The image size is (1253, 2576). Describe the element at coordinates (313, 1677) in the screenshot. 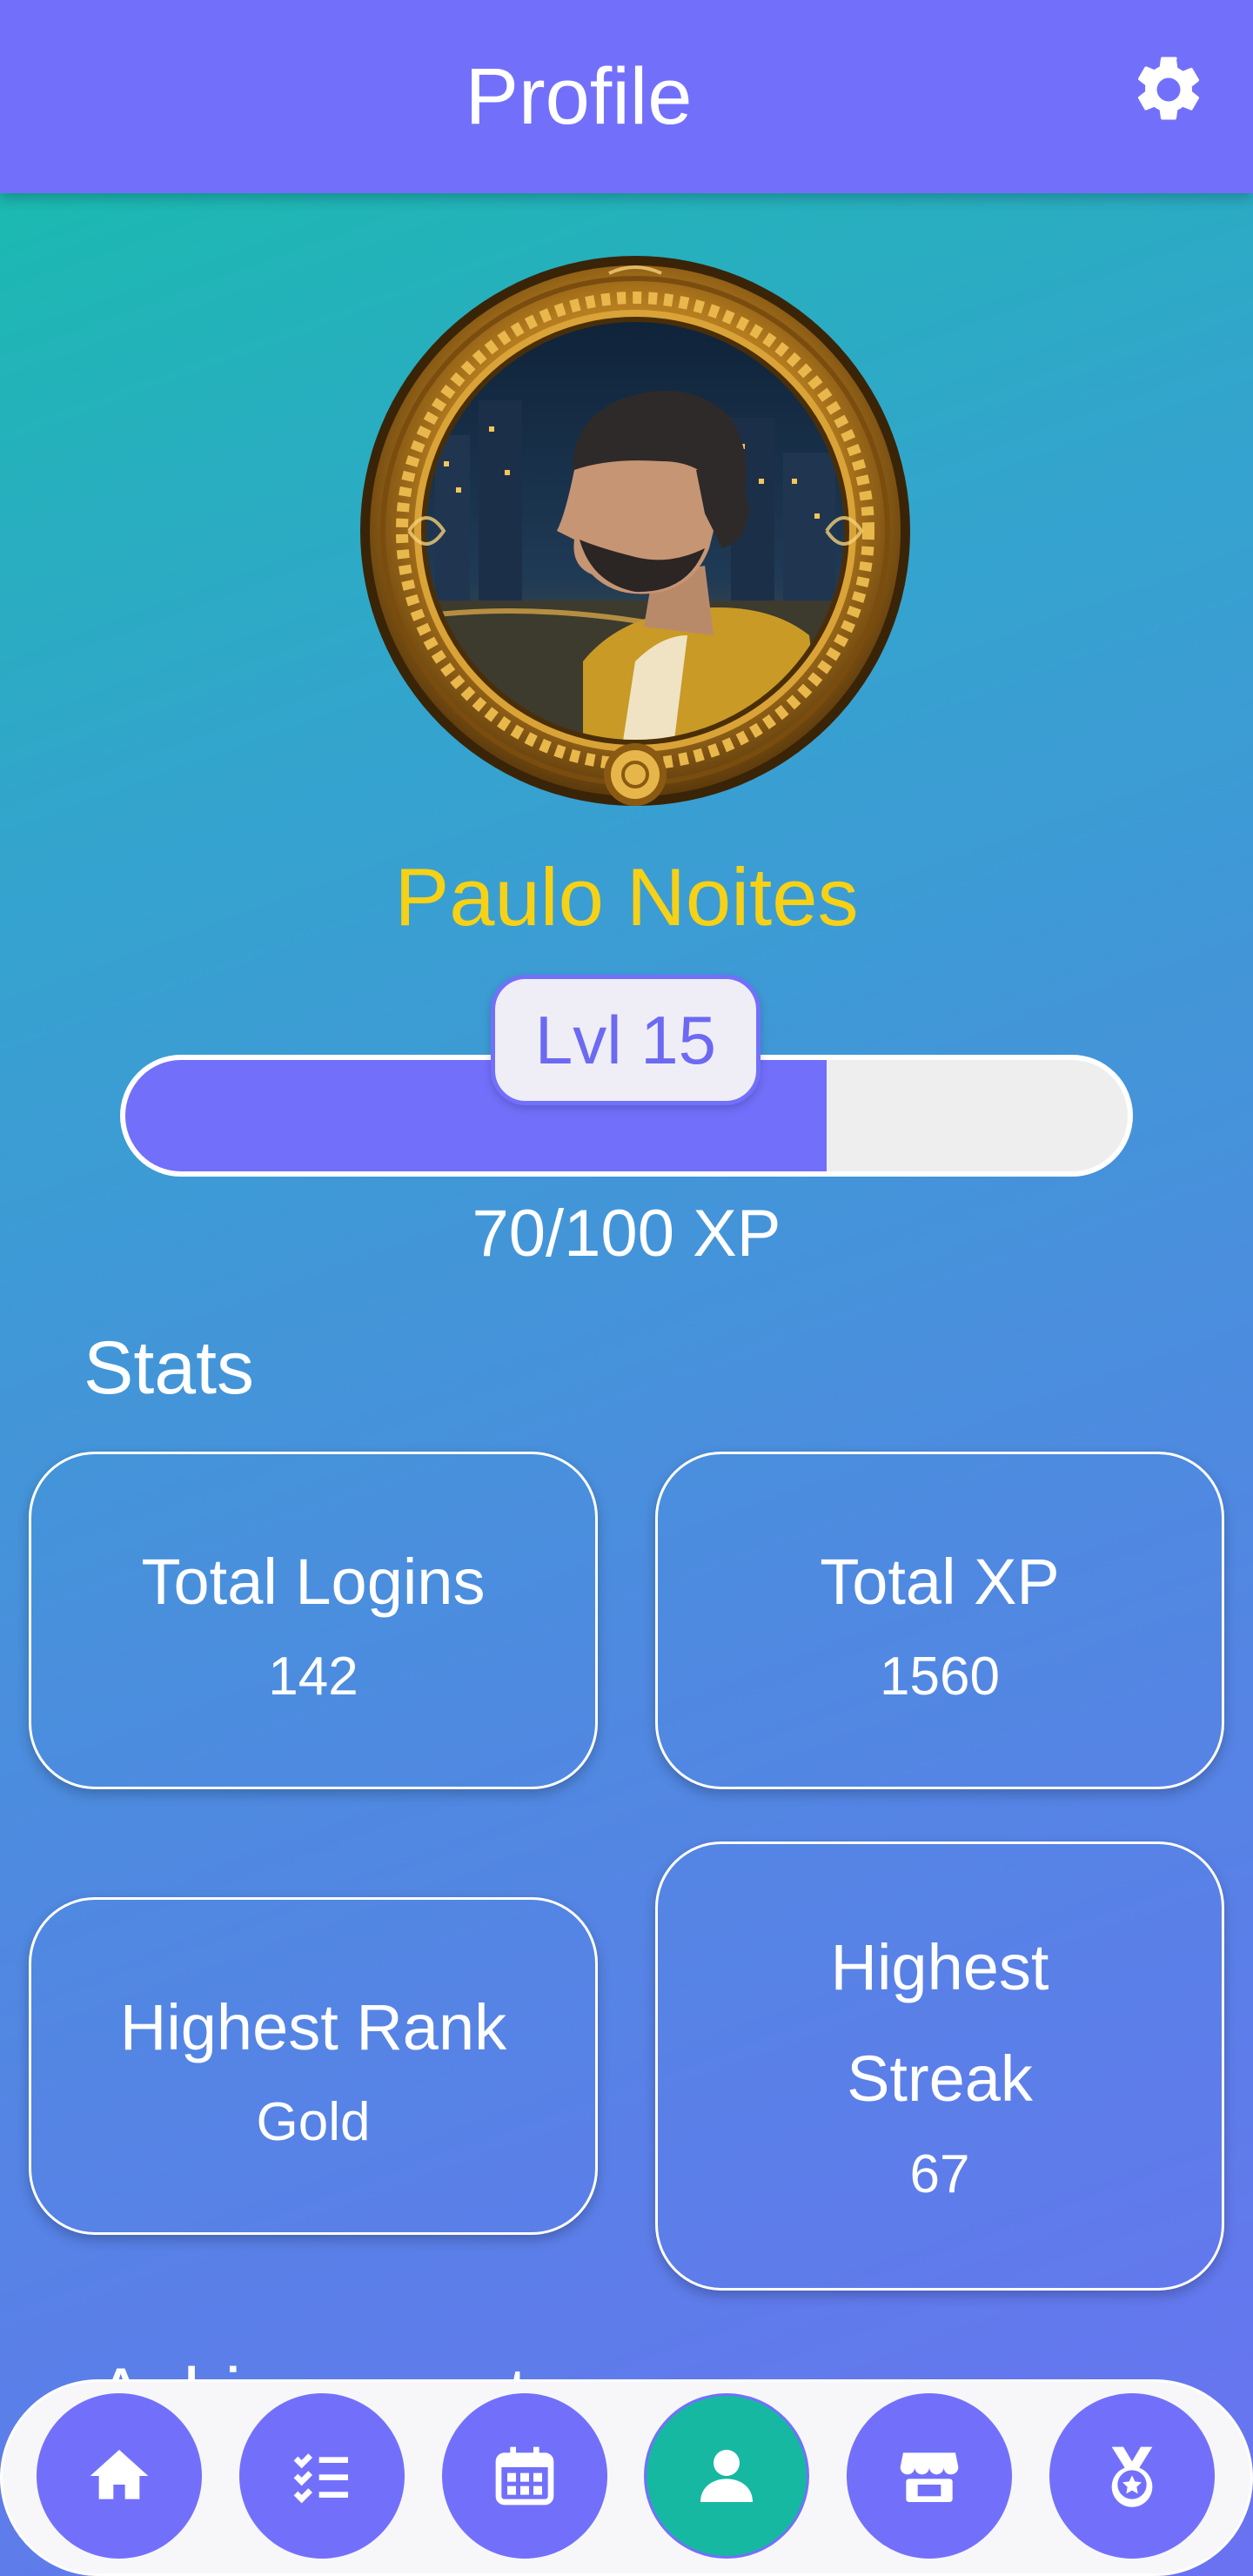

I see `stat-value: 142` at that location.